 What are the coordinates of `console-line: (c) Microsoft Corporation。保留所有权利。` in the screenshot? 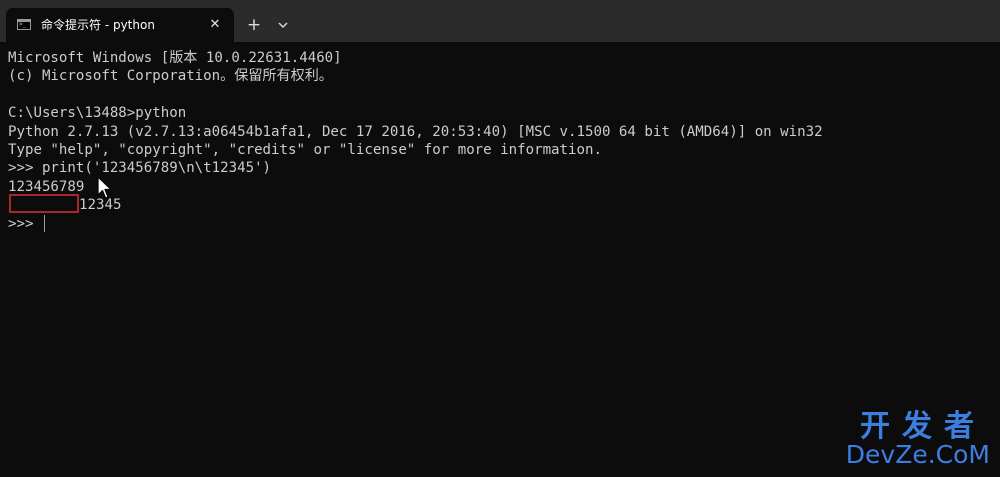 It's located at (170, 76).